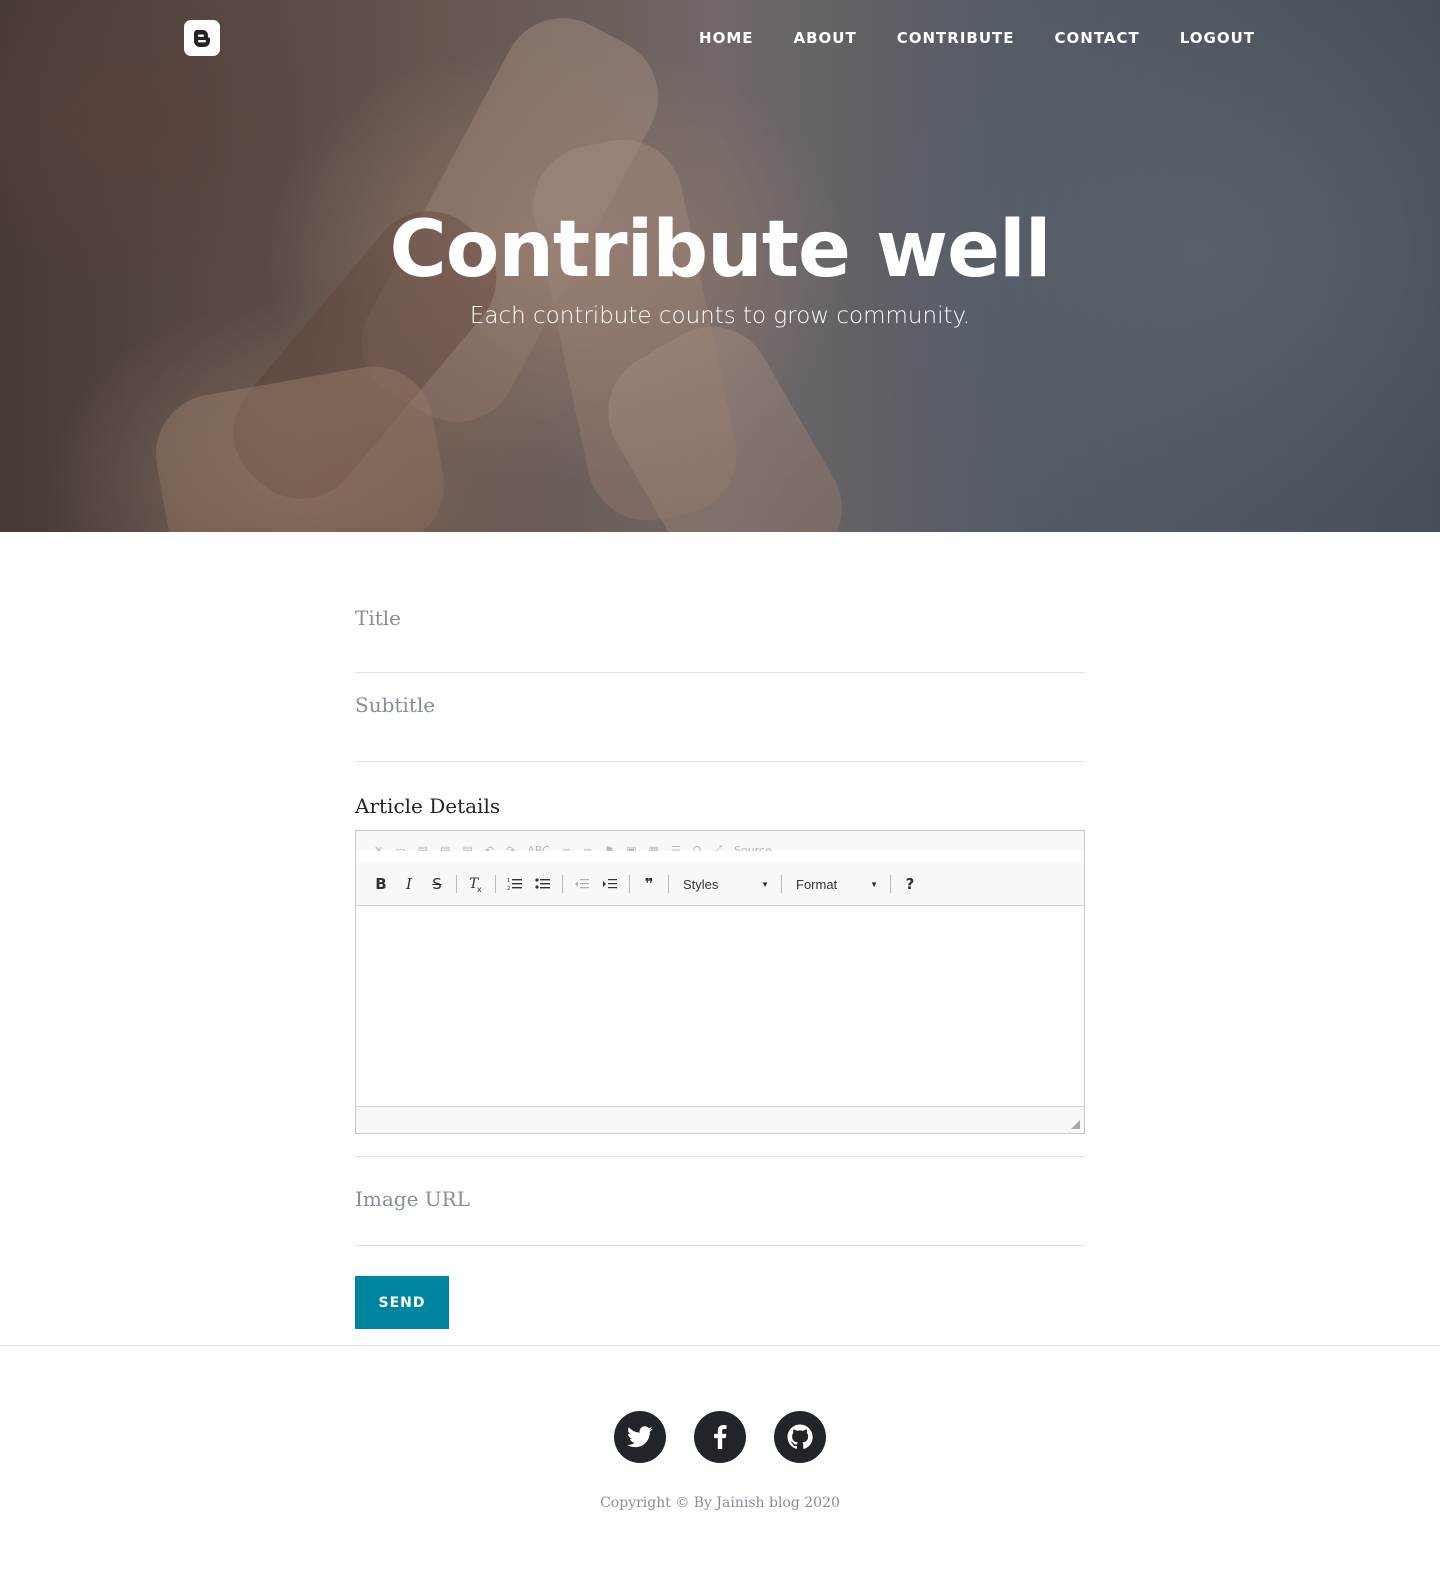 Image resolution: width=1440 pixels, height=1581 pixels. What do you see at coordinates (467, 847) in the screenshot?
I see `paste-word-icon: ▤` at bounding box center [467, 847].